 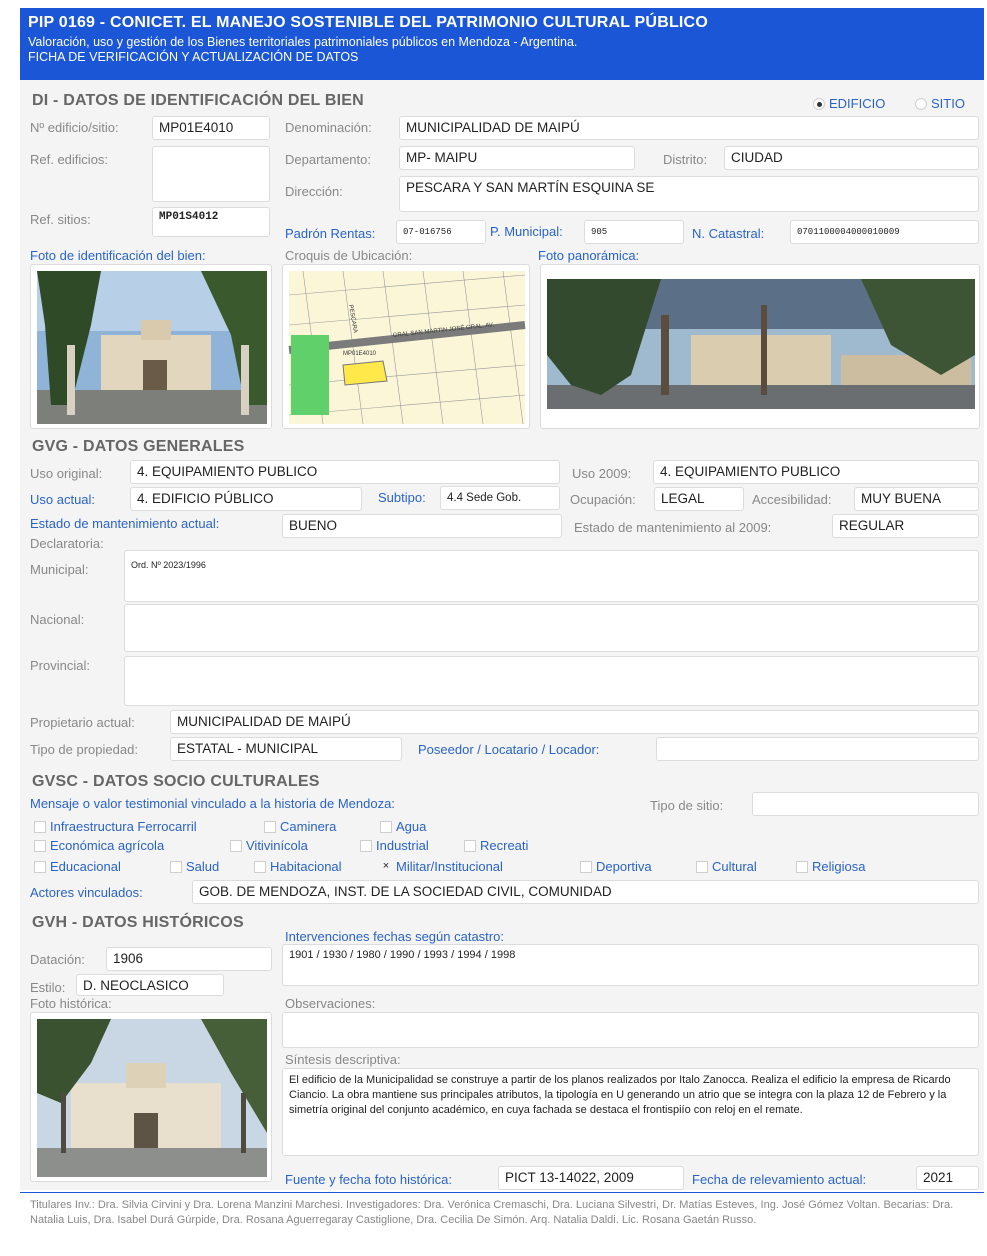 What do you see at coordinates (591, 1178) in the screenshot?
I see `fuente-field: PICT 13-14022, 2009` at bounding box center [591, 1178].